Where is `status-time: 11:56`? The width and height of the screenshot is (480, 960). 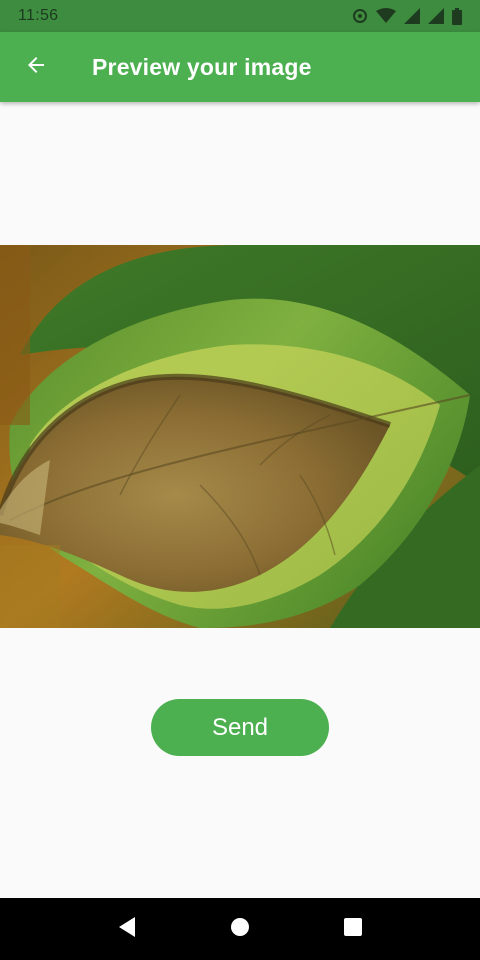
status-time: 11:56 is located at coordinates (38, 15).